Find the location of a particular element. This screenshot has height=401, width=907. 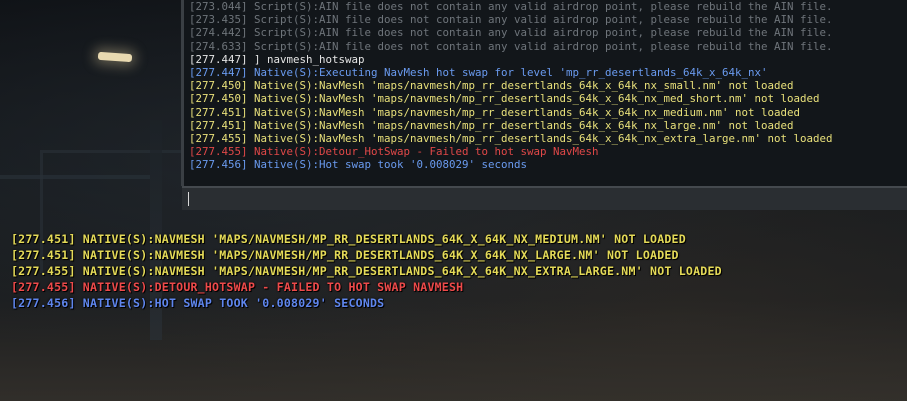

background-light-fixture is located at coordinates (115, 57).